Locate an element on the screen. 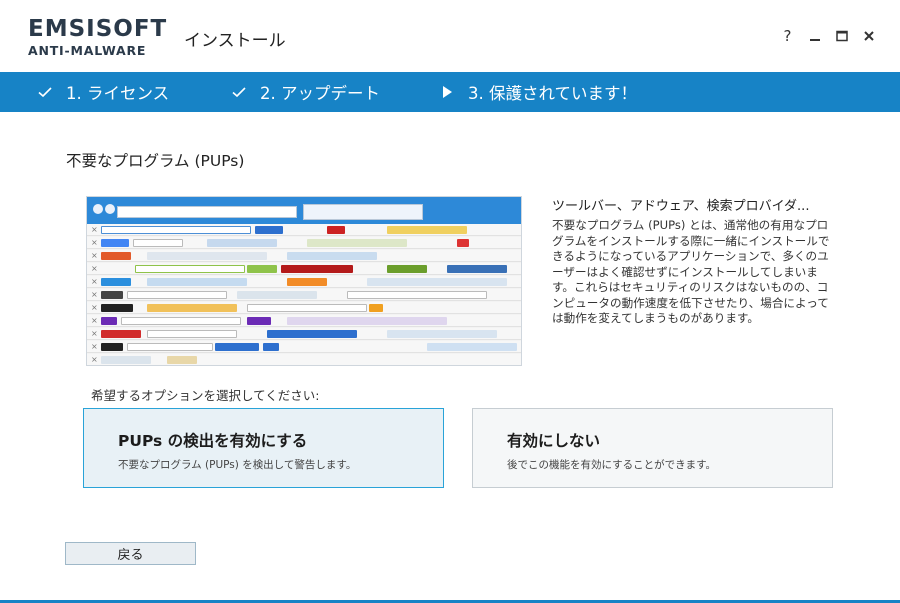 Image resolution: width=900 pixels, height=603 pixels. step-label: 3. 保護されています！ is located at coordinates (552, 93).